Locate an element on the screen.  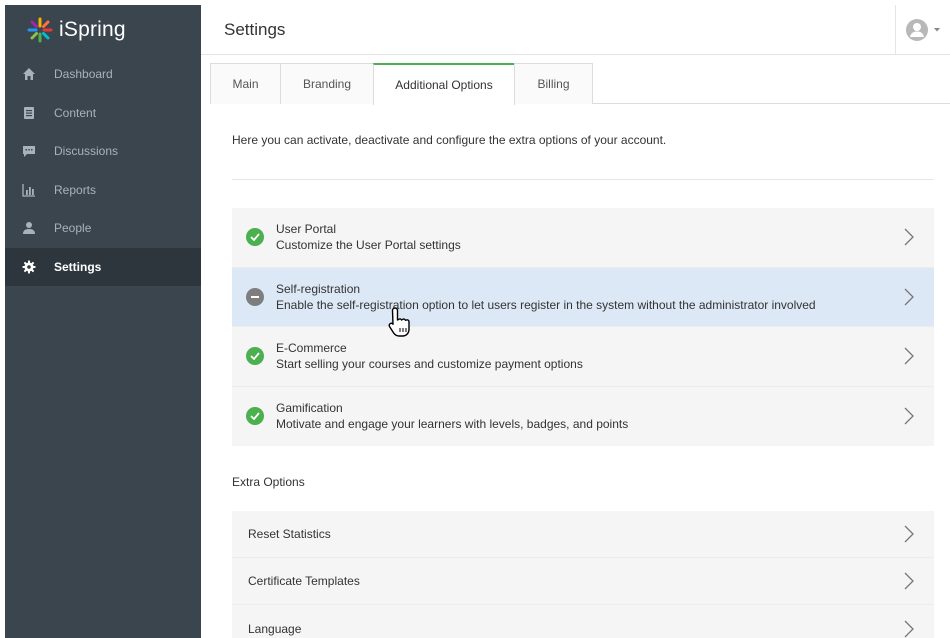
extra-options-heading: Extra Options is located at coordinates (268, 482).